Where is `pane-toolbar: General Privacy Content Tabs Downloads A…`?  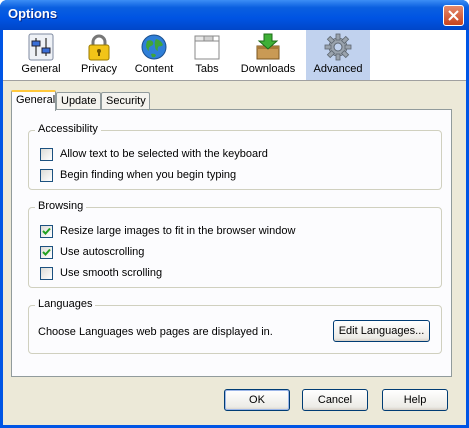
pane-toolbar: General Privacy Content Tabs Downloads A… is located at coordinates (234, 55).